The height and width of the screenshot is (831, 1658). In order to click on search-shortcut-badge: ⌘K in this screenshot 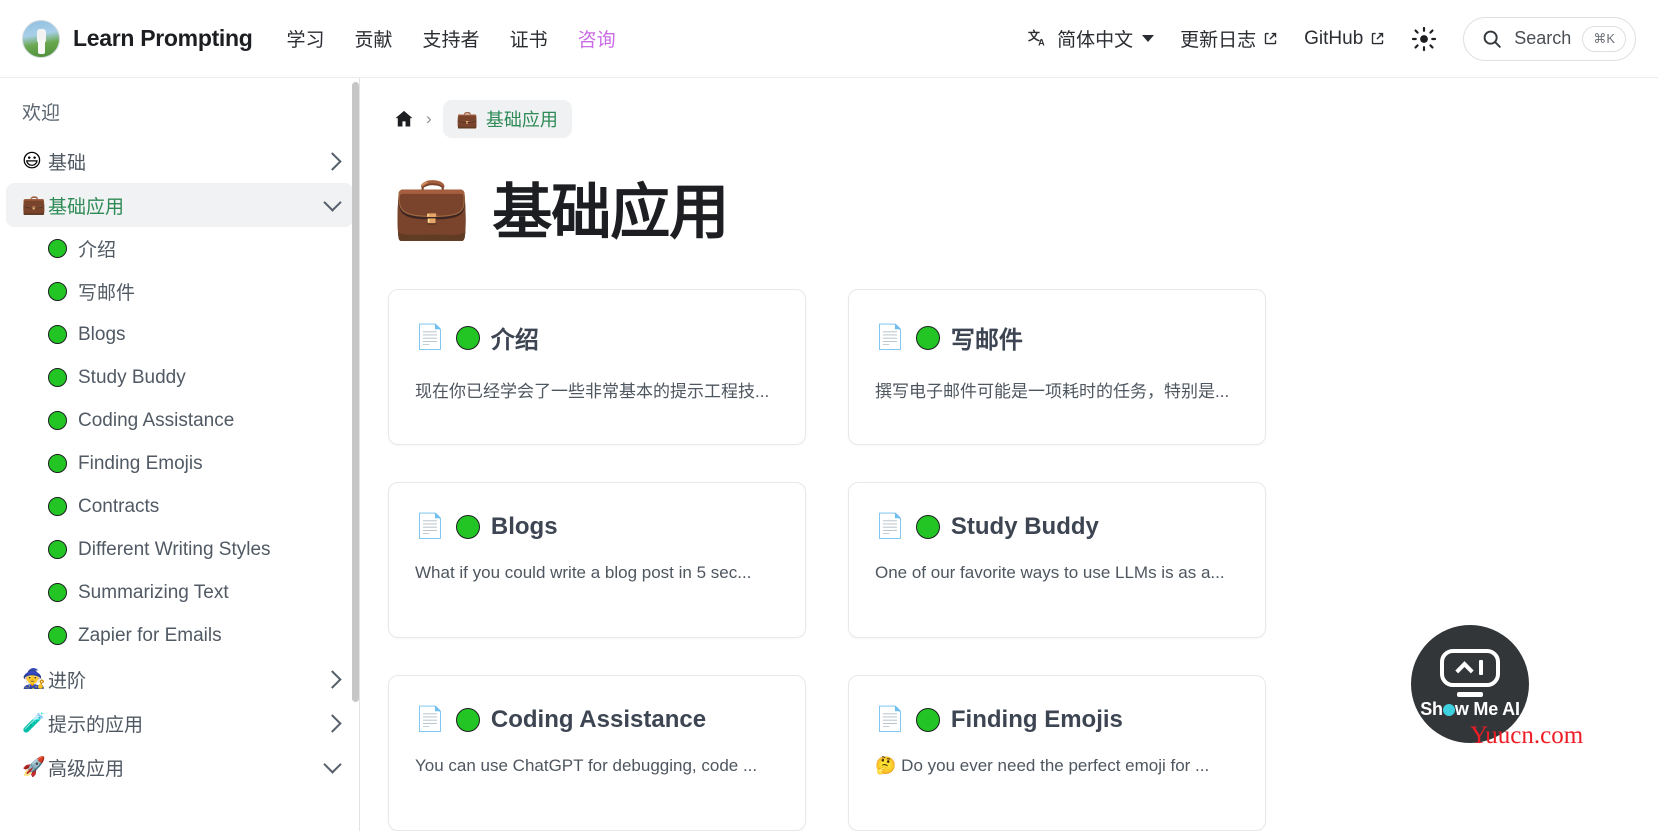, I will do `click(1604, 38)`.